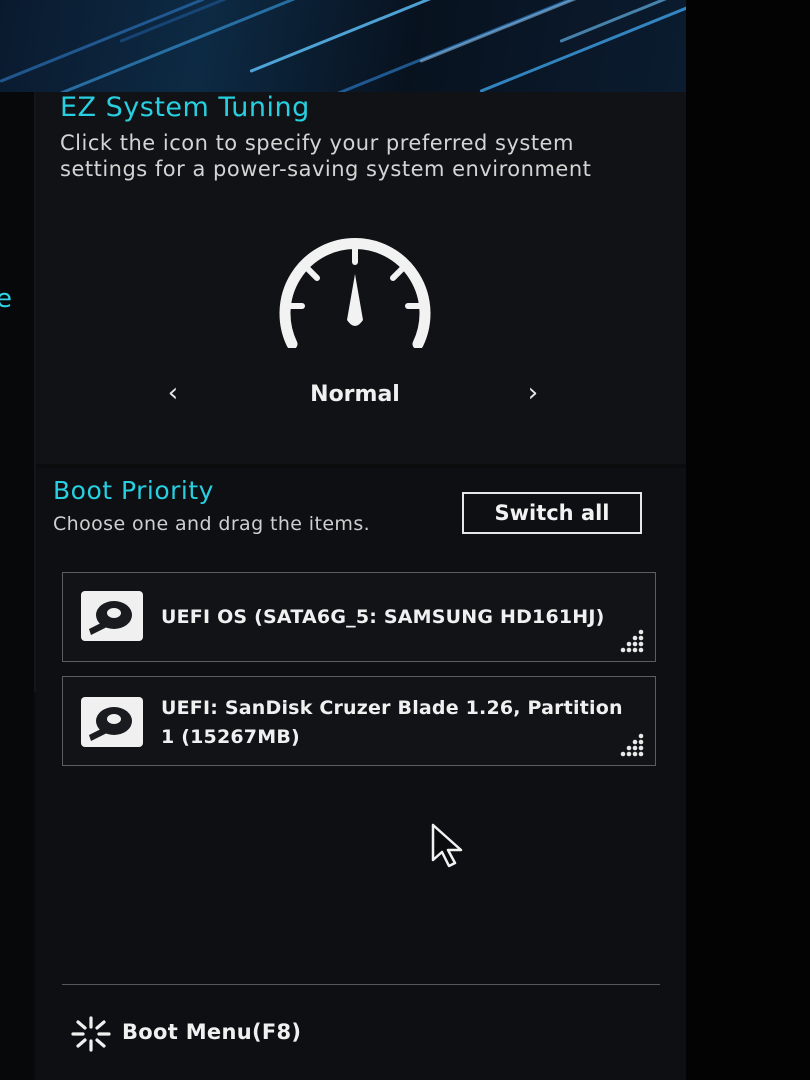 The width and height of the screenshot is (810, 1080). I want to click on header-banner, so click(343, 46).